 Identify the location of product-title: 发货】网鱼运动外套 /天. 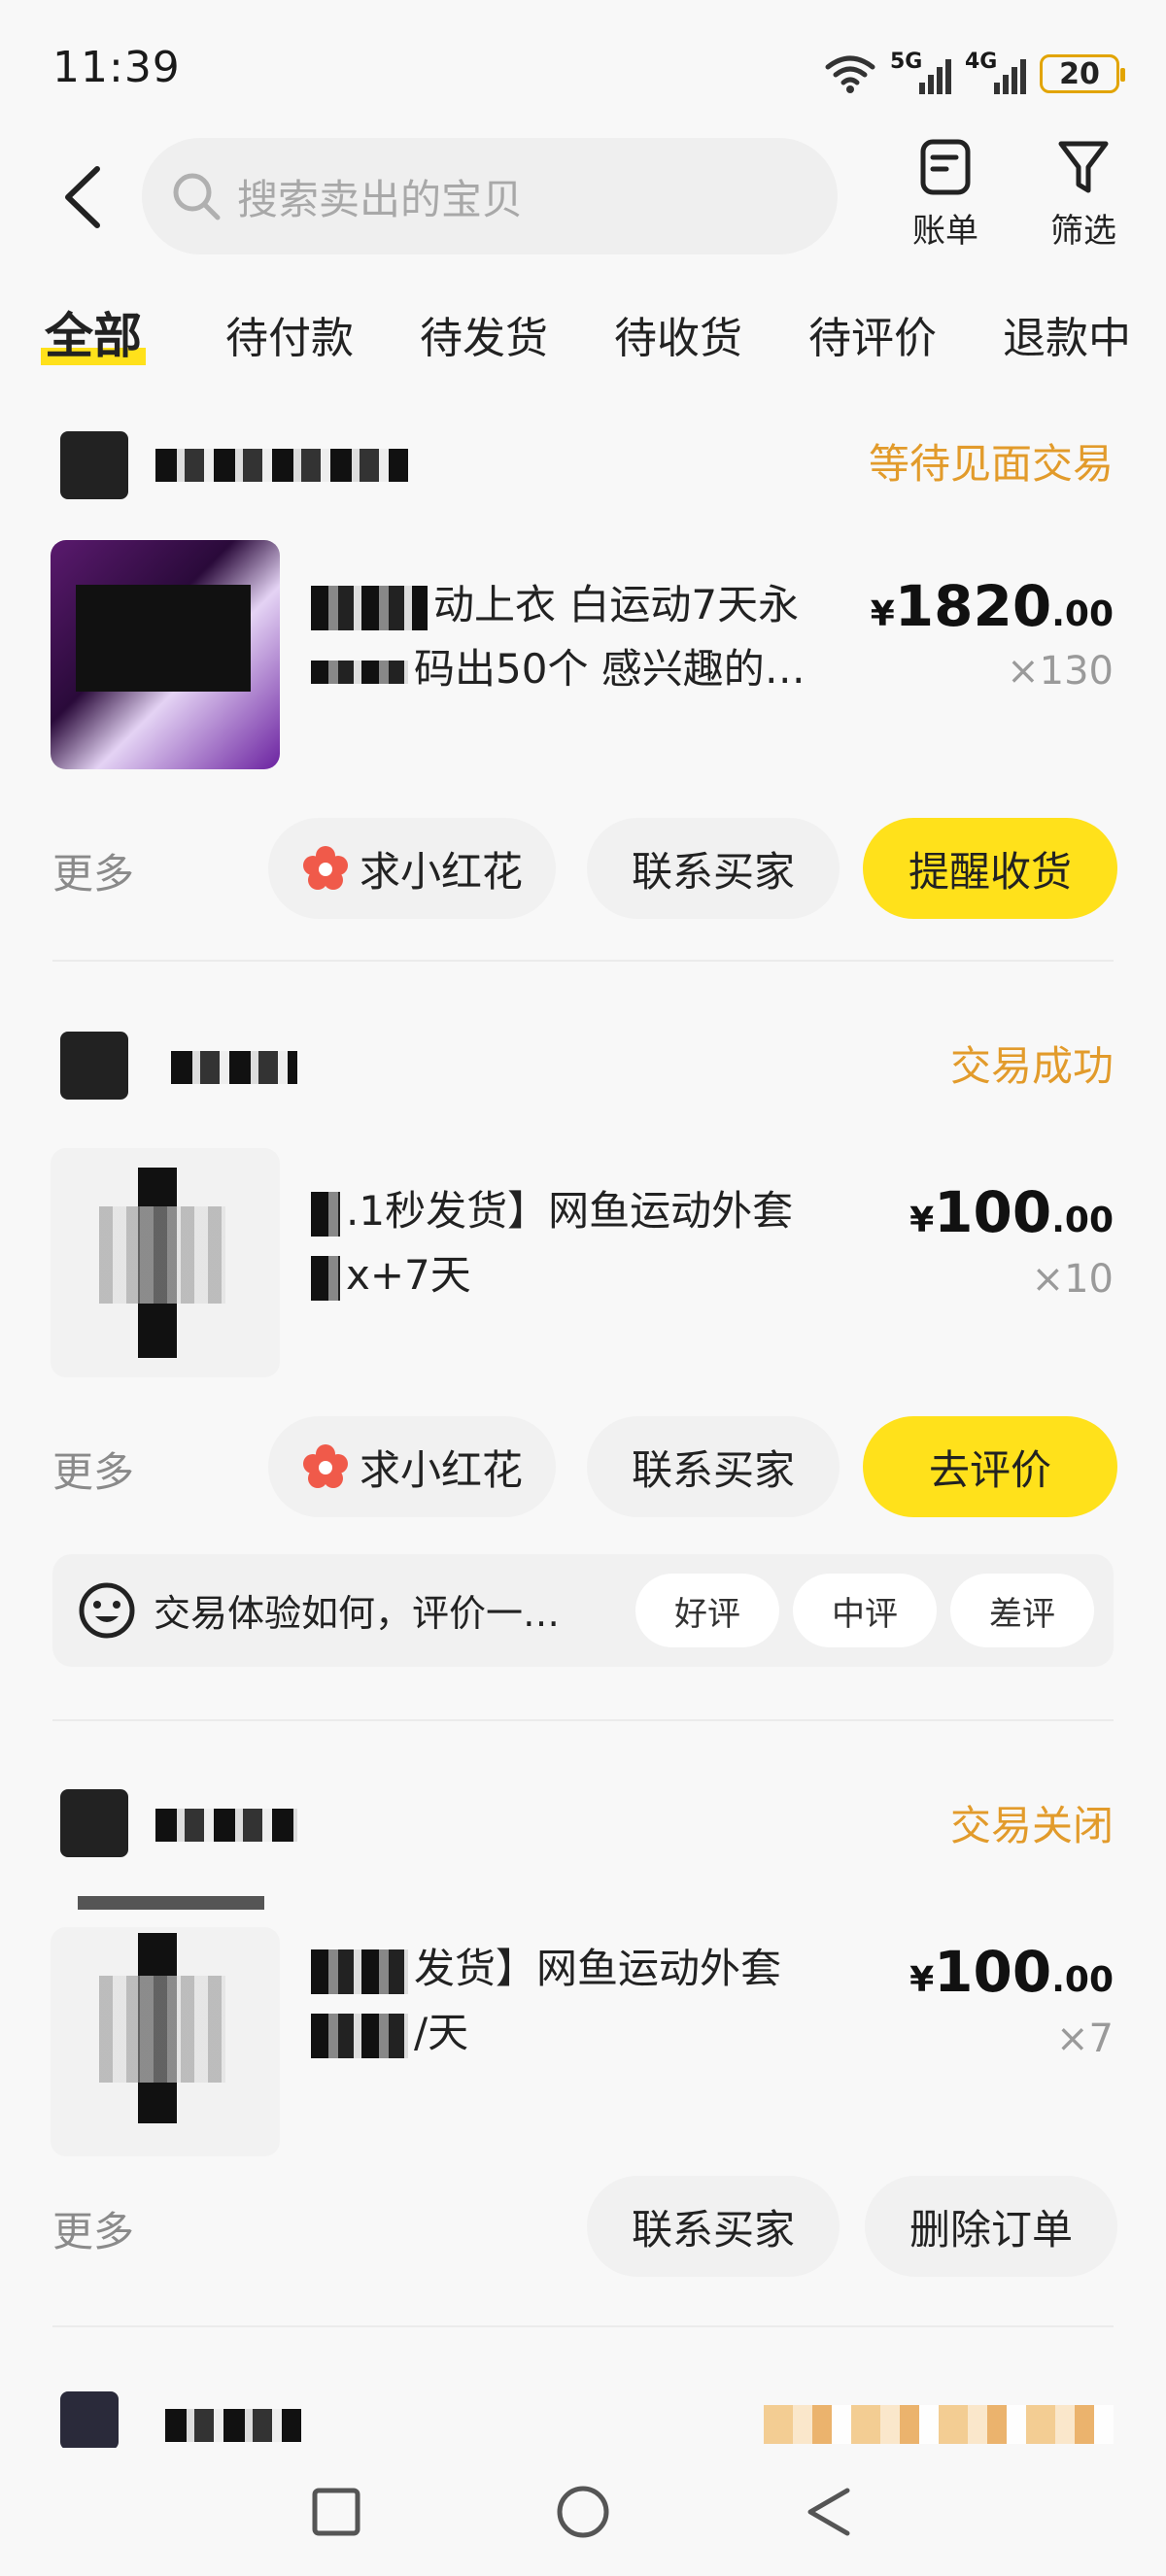
(583, 2001).